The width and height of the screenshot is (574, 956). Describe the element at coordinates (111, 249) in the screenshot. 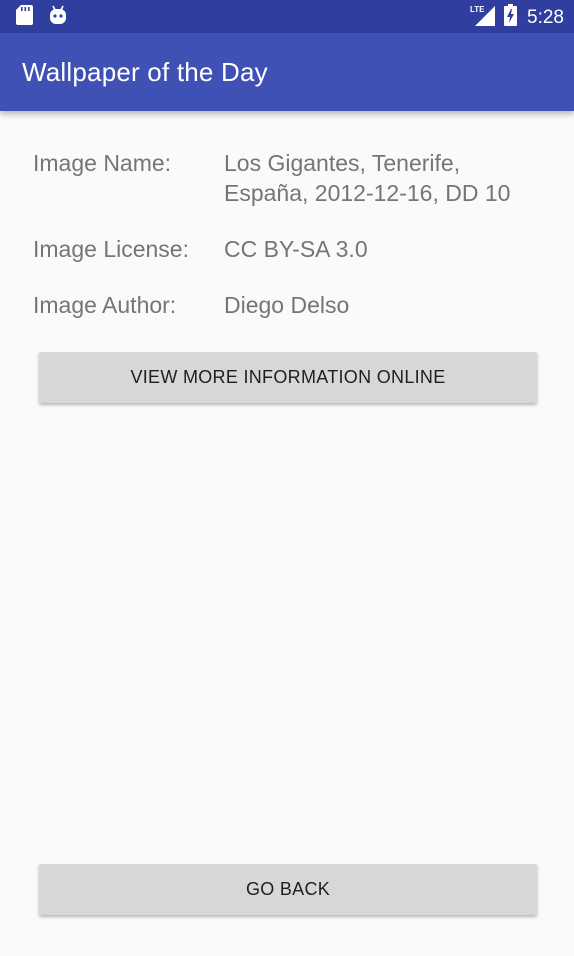

I see `image-license-label: Image License:` at that location.